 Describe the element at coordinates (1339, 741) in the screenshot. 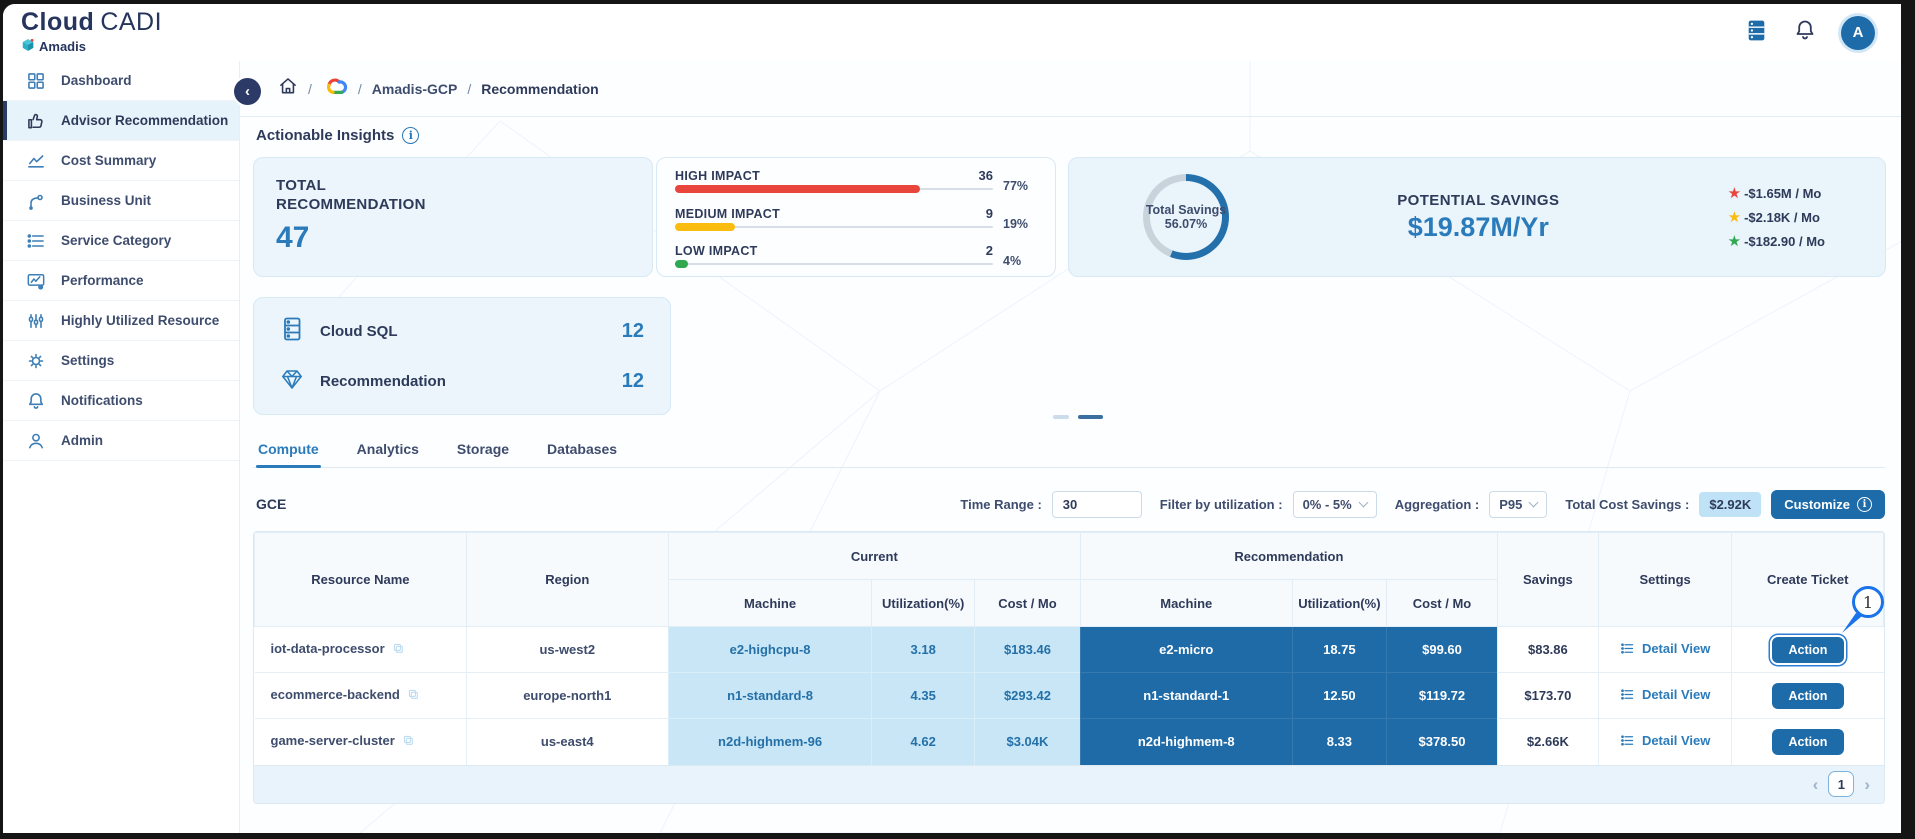

I see `recommended-utilization-cell: 8.33` at that location.